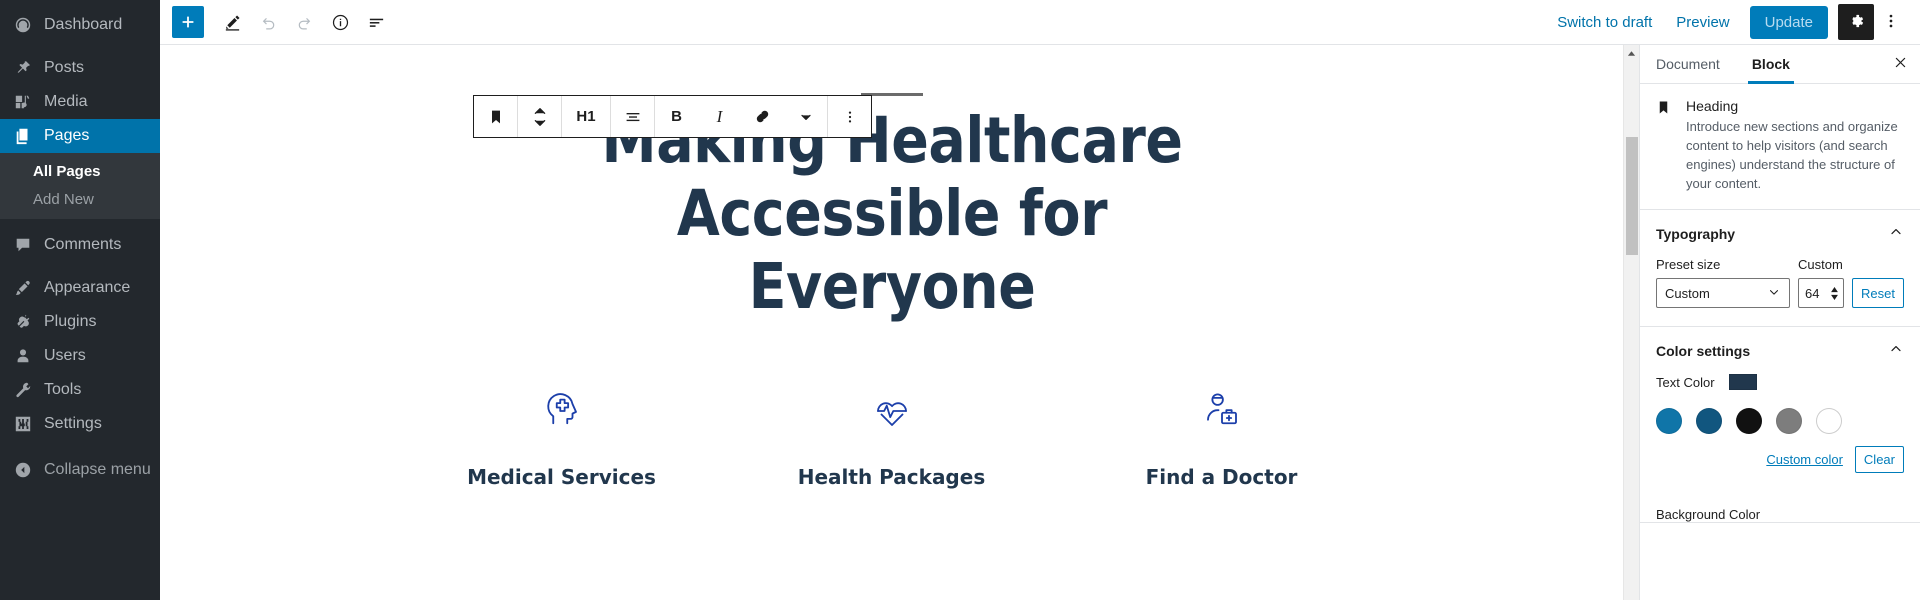 Image resolution: width=1920 pixels, height=600 pixels. I want to click on reset-font-size-button: Reset, so click(1878, 293).